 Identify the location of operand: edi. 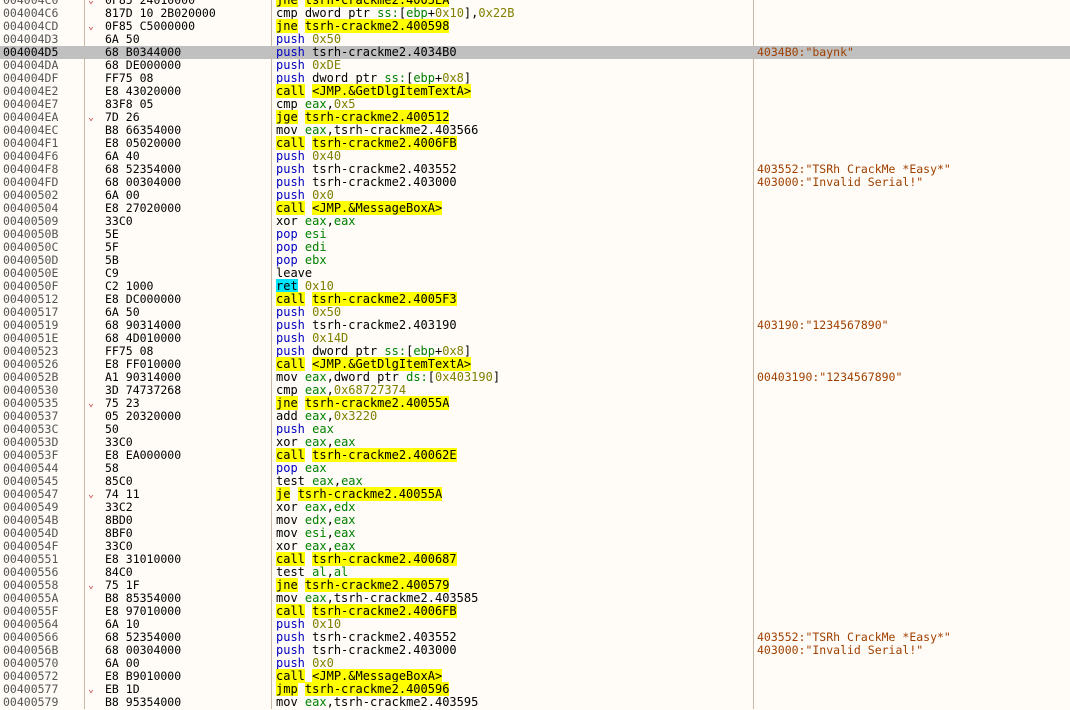
(315, 247).